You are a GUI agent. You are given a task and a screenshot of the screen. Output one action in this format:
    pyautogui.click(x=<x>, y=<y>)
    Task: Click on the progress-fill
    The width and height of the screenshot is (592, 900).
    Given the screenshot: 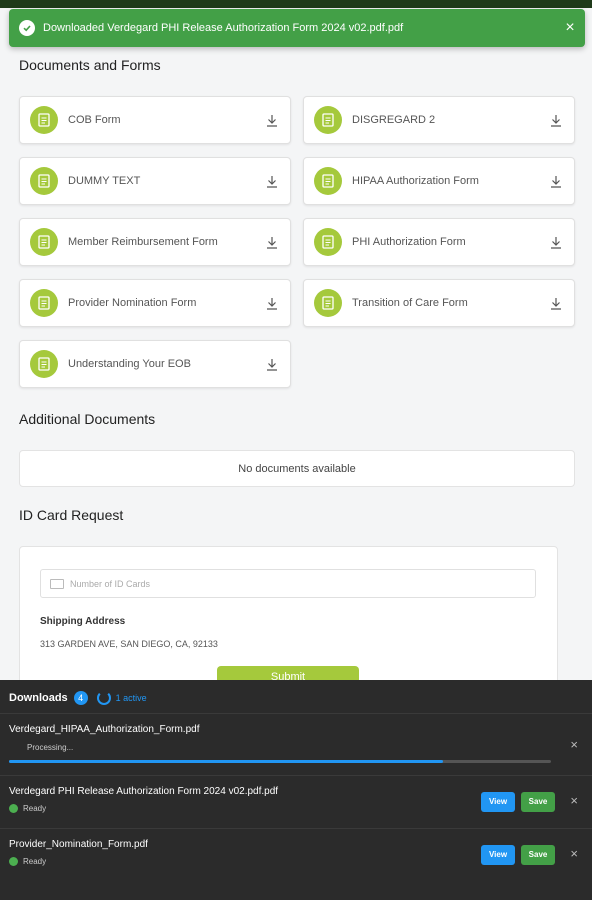 What is the action you would take?
    pyautogui.click(x=226, y=761)
    